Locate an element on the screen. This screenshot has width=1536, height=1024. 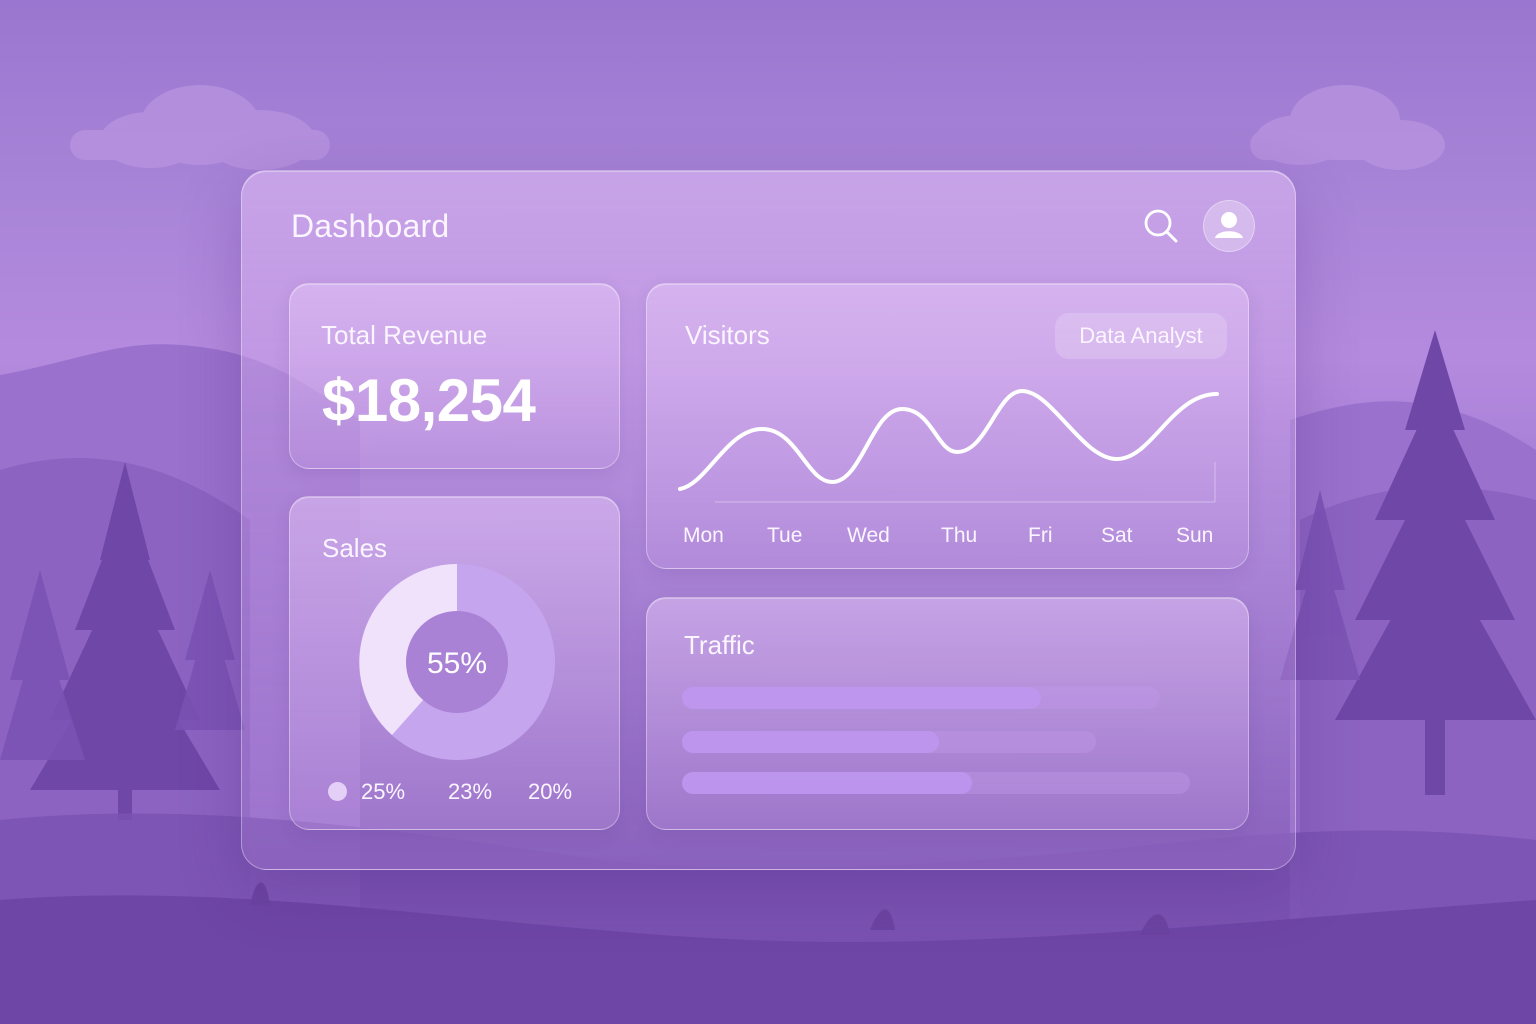
user-icon is located at coordinates (1229, 225).